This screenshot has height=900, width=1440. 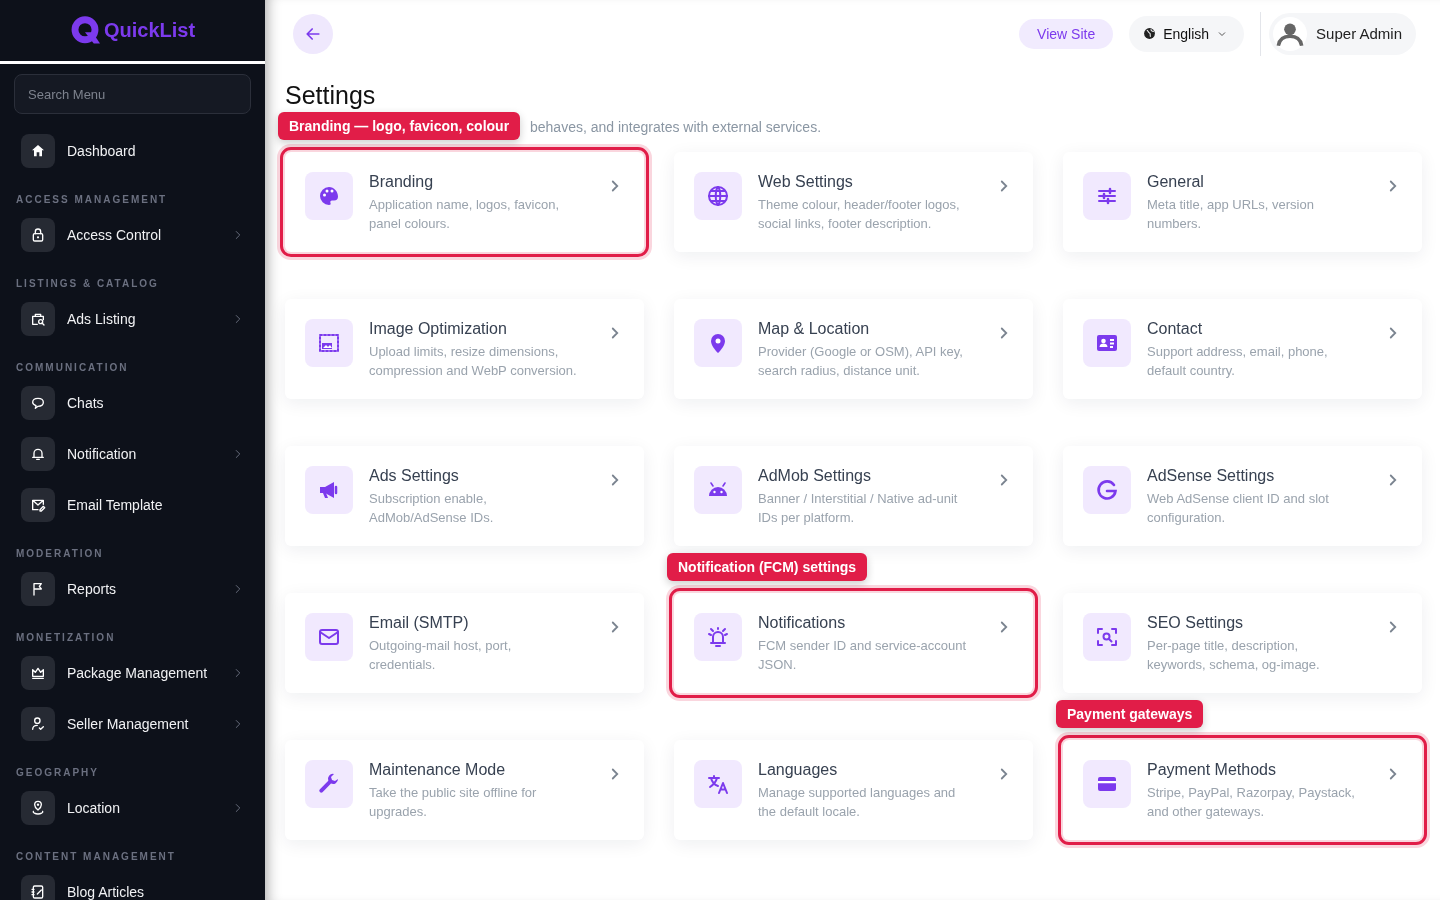 What do you see at coordinates (38, 505) in the screenshot?
I see `mail-edit-icon` at bounding box center [38, 505].